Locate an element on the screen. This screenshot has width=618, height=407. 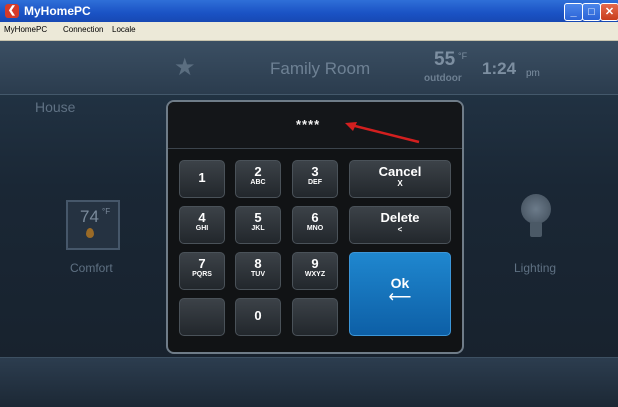
minimize-button: _ is located at coordinates (573, 12).